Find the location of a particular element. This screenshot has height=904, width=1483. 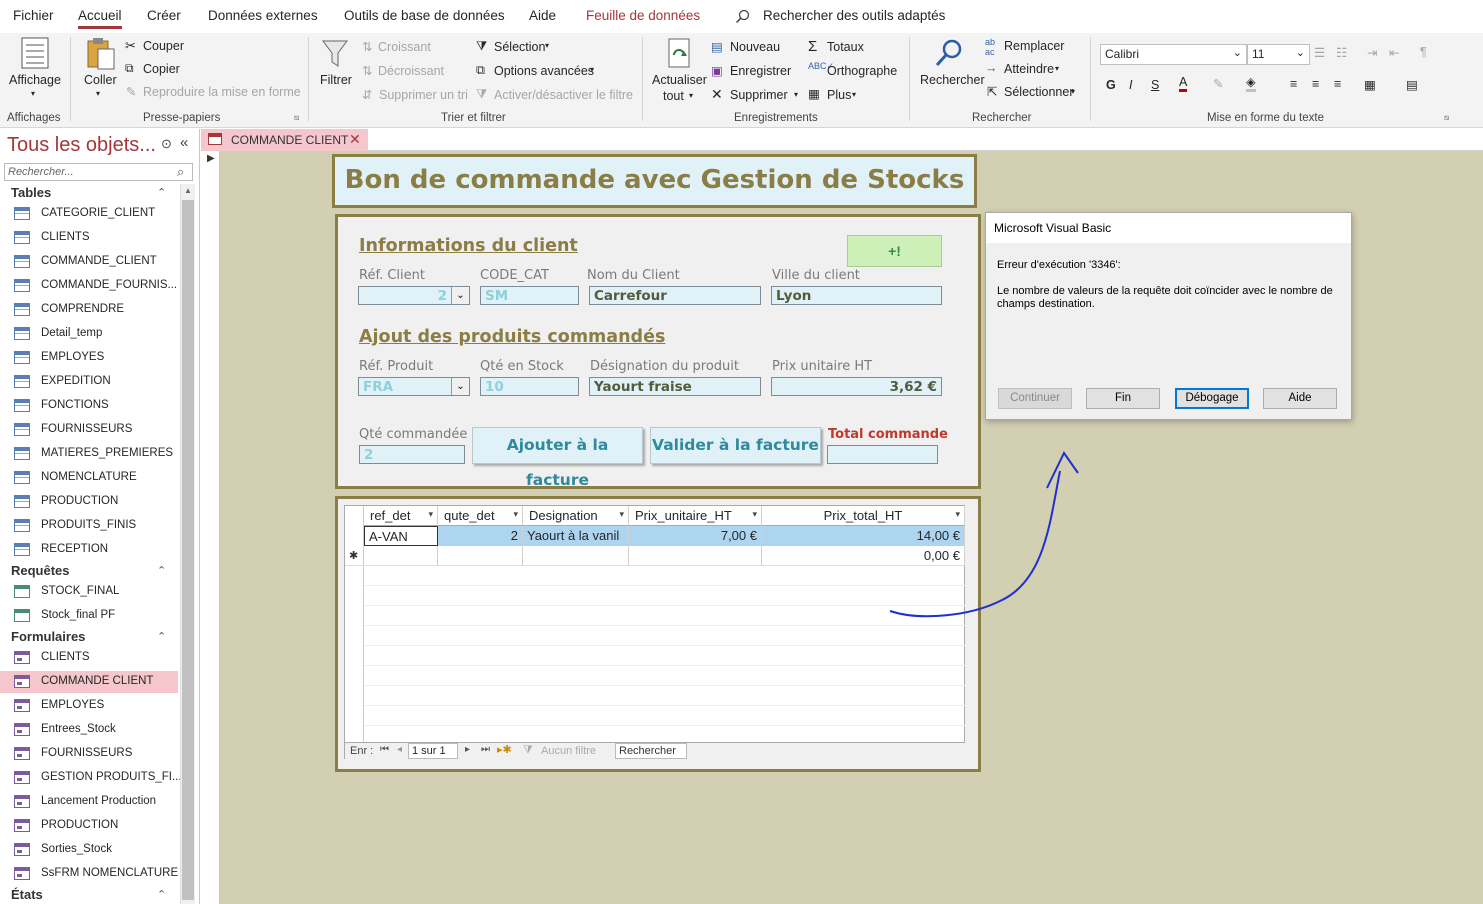

decroissant-button: Décroissant is located at coordinates (411, 71).